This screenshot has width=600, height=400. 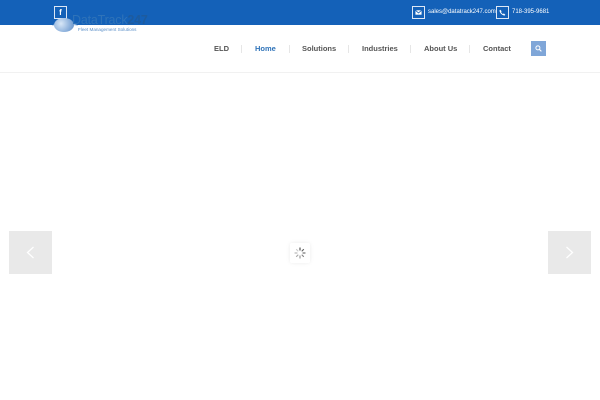 I want to click on slider-prev-button, so click(x=30, y=252).